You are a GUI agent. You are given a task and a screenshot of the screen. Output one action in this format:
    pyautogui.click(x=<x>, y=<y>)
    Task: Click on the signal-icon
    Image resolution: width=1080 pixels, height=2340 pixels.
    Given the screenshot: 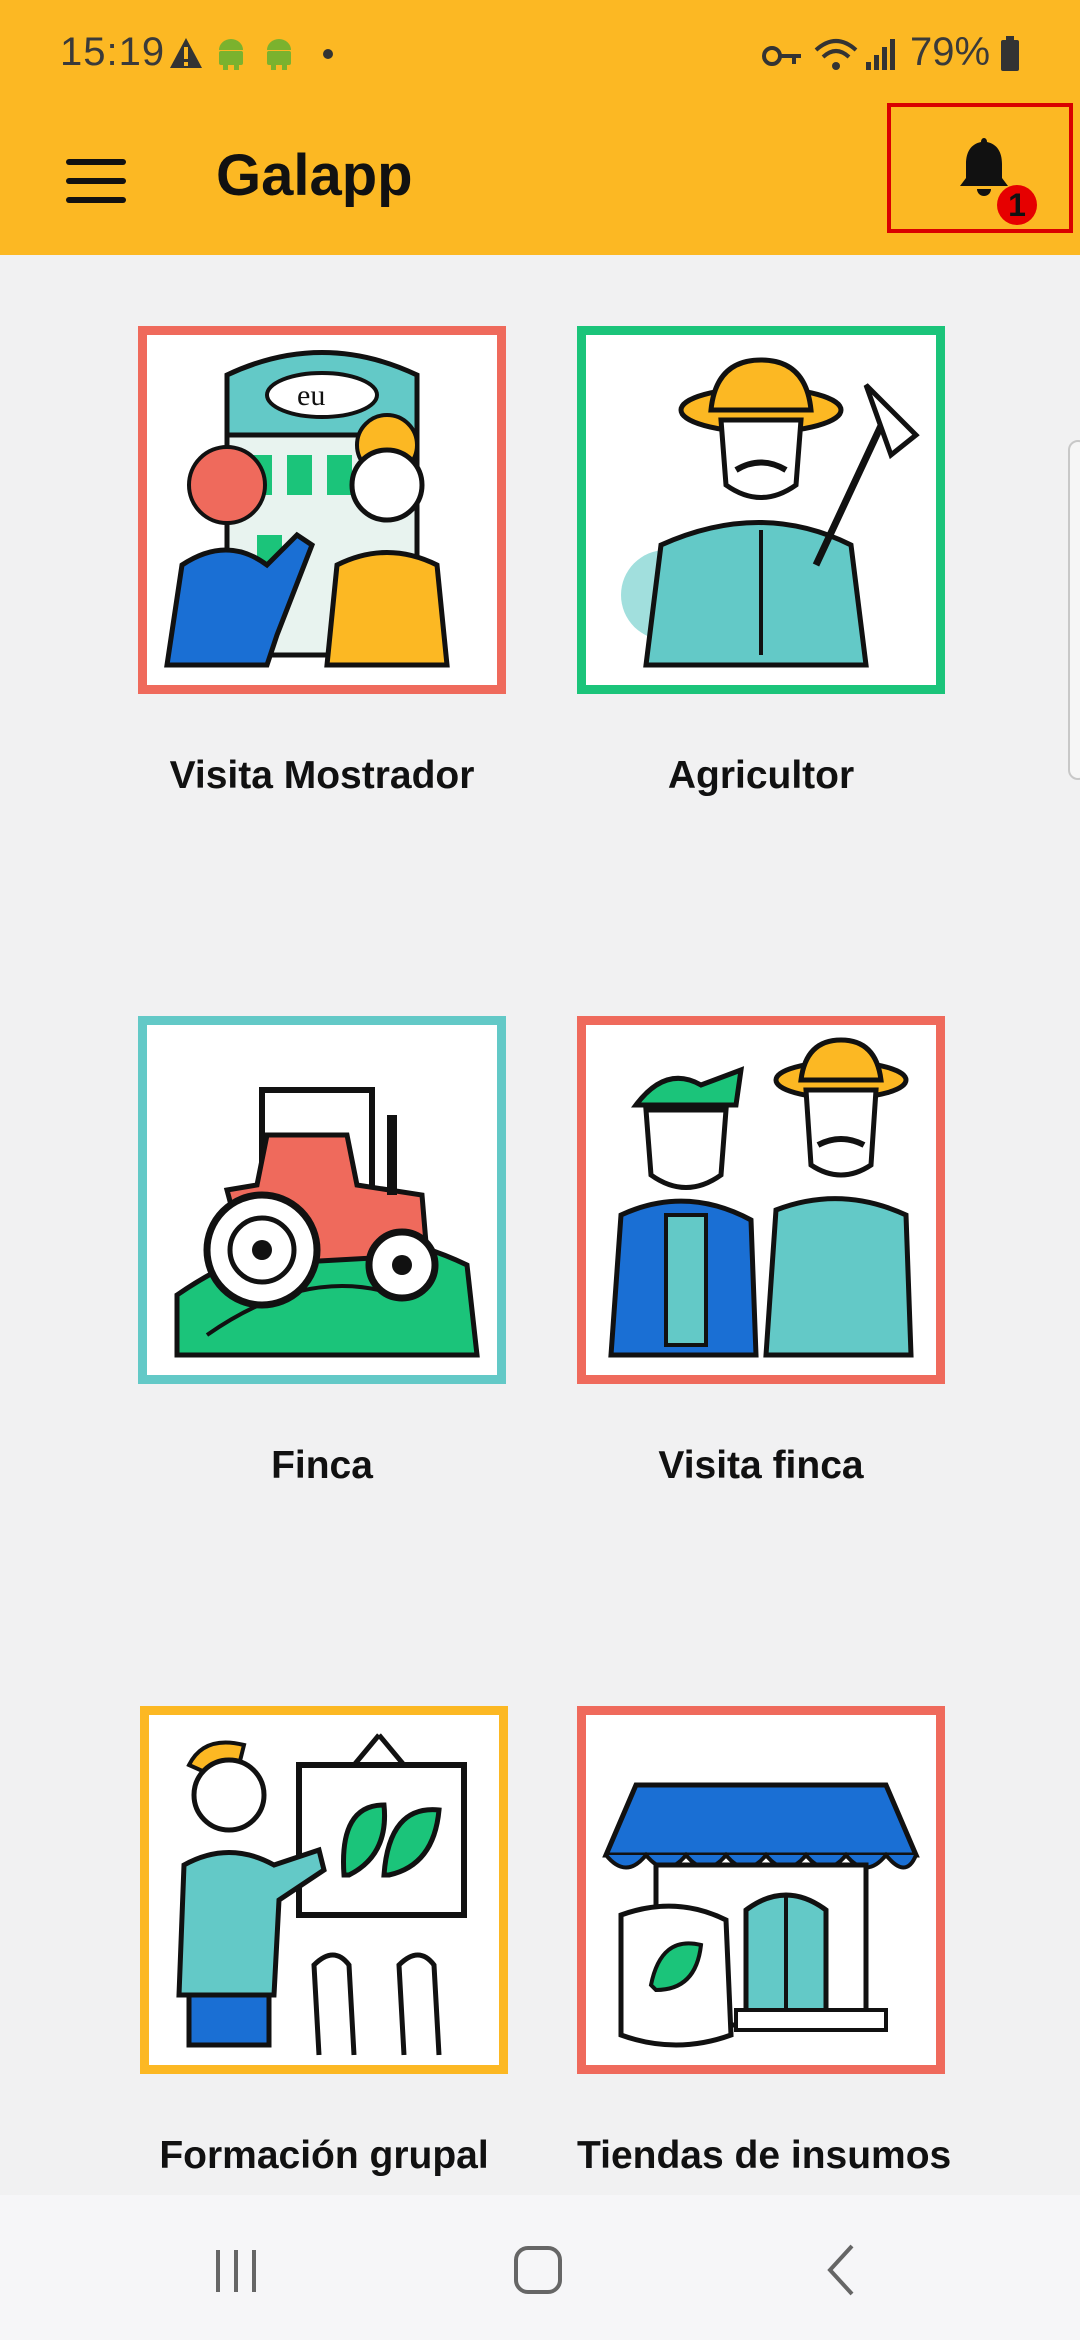 What is the action you would take?
    pyautogui.click(x=880, y=54)
    